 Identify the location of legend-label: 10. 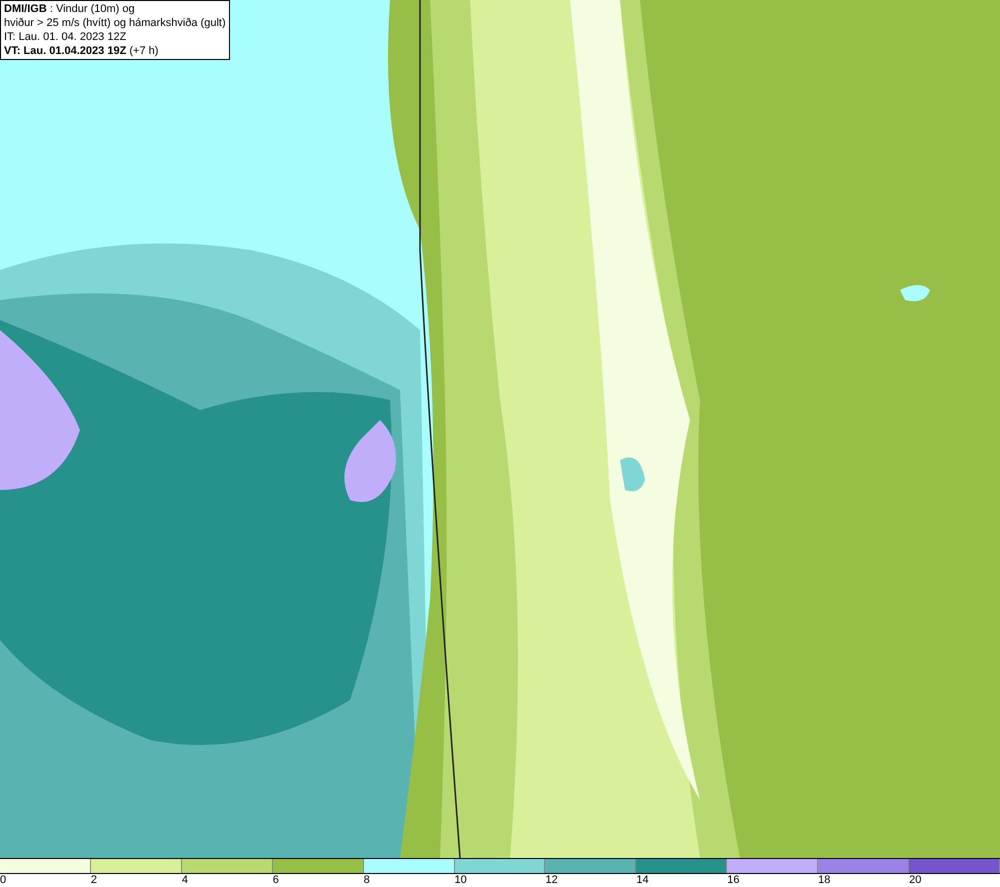
(460, 880).